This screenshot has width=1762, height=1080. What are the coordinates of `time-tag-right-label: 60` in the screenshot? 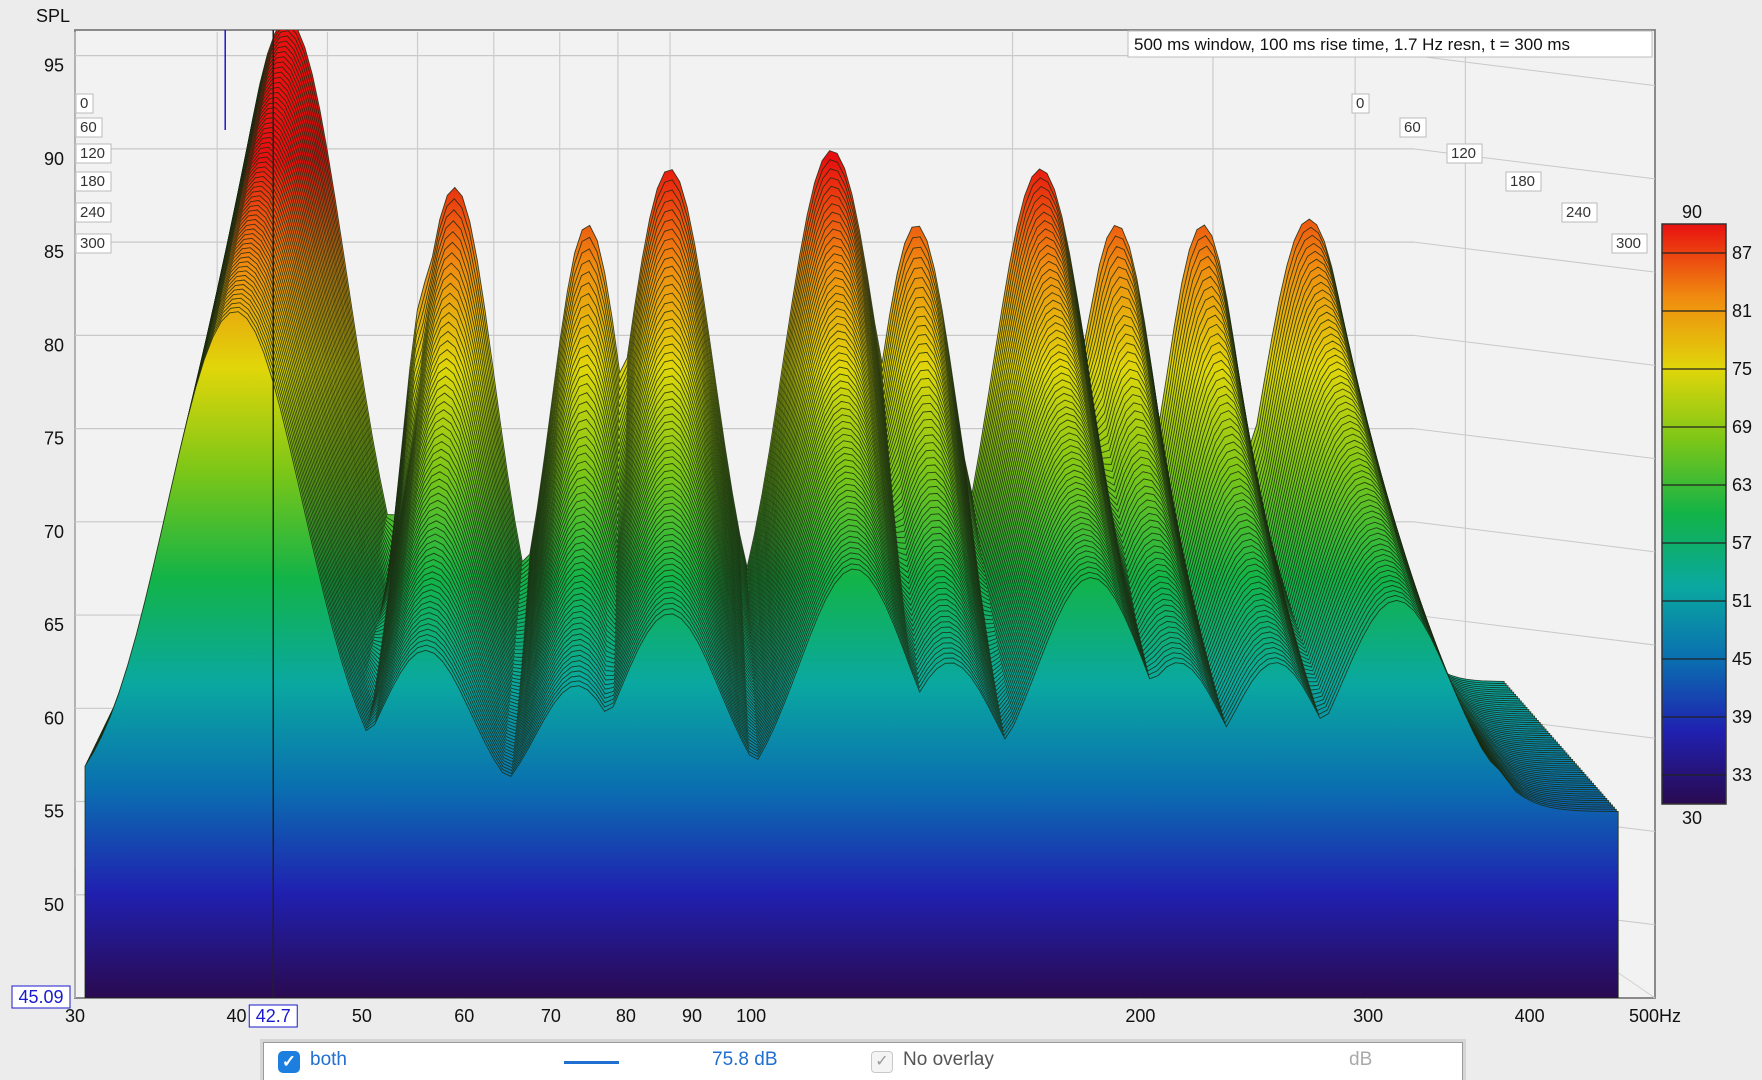 It's located at (1412, 127).